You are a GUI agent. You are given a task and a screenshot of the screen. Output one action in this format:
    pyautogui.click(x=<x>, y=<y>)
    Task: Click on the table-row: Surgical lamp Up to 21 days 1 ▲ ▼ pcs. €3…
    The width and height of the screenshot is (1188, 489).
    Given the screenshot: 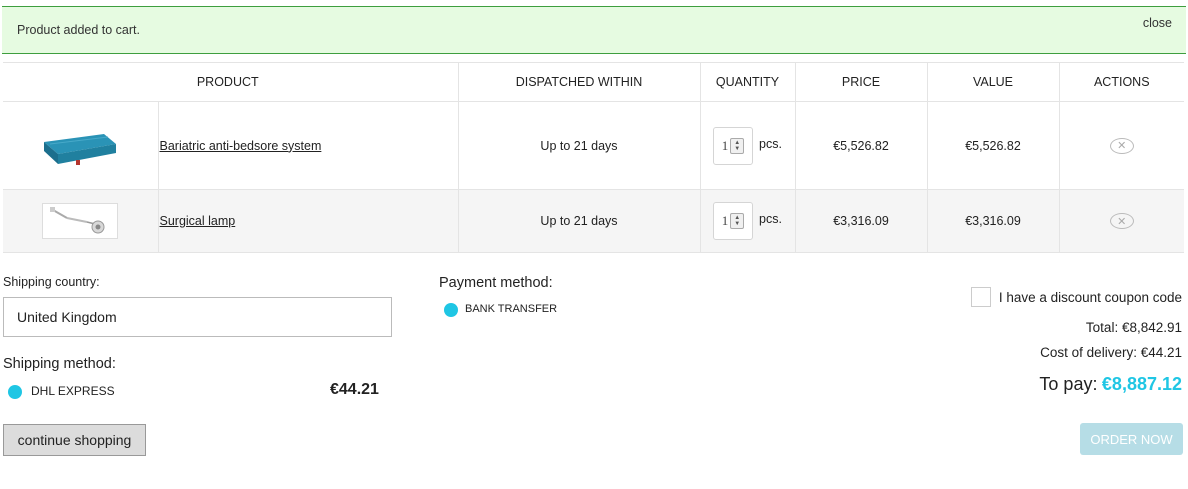 What is the action you would take?
    pyautogui.click(x=593, y=221)
    